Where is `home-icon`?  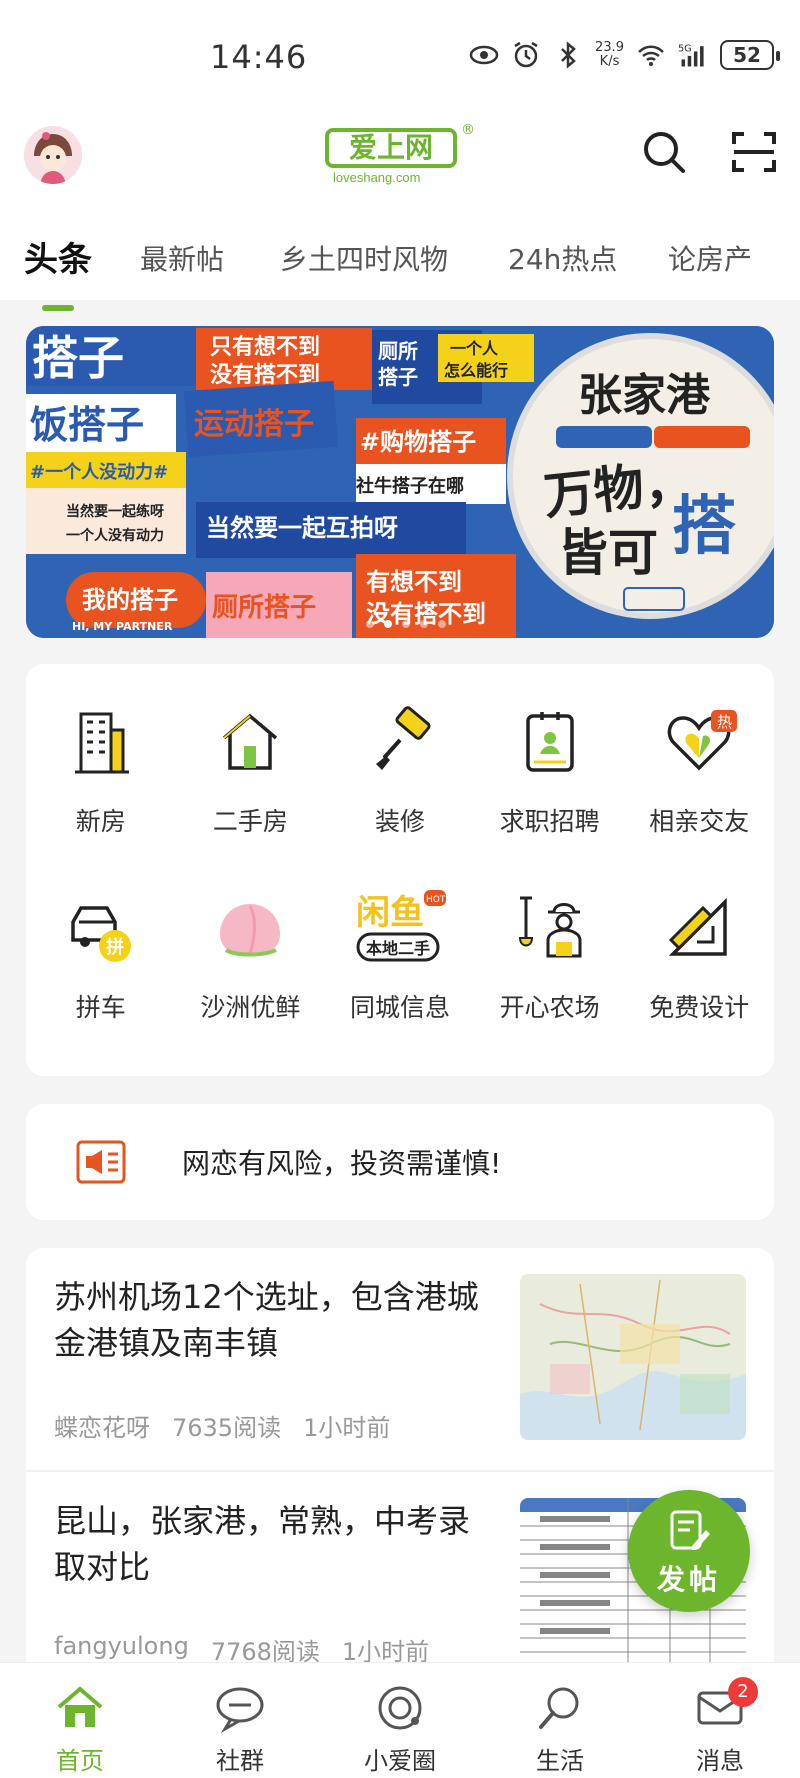 home-icon is located at coordinates (80, 1706).